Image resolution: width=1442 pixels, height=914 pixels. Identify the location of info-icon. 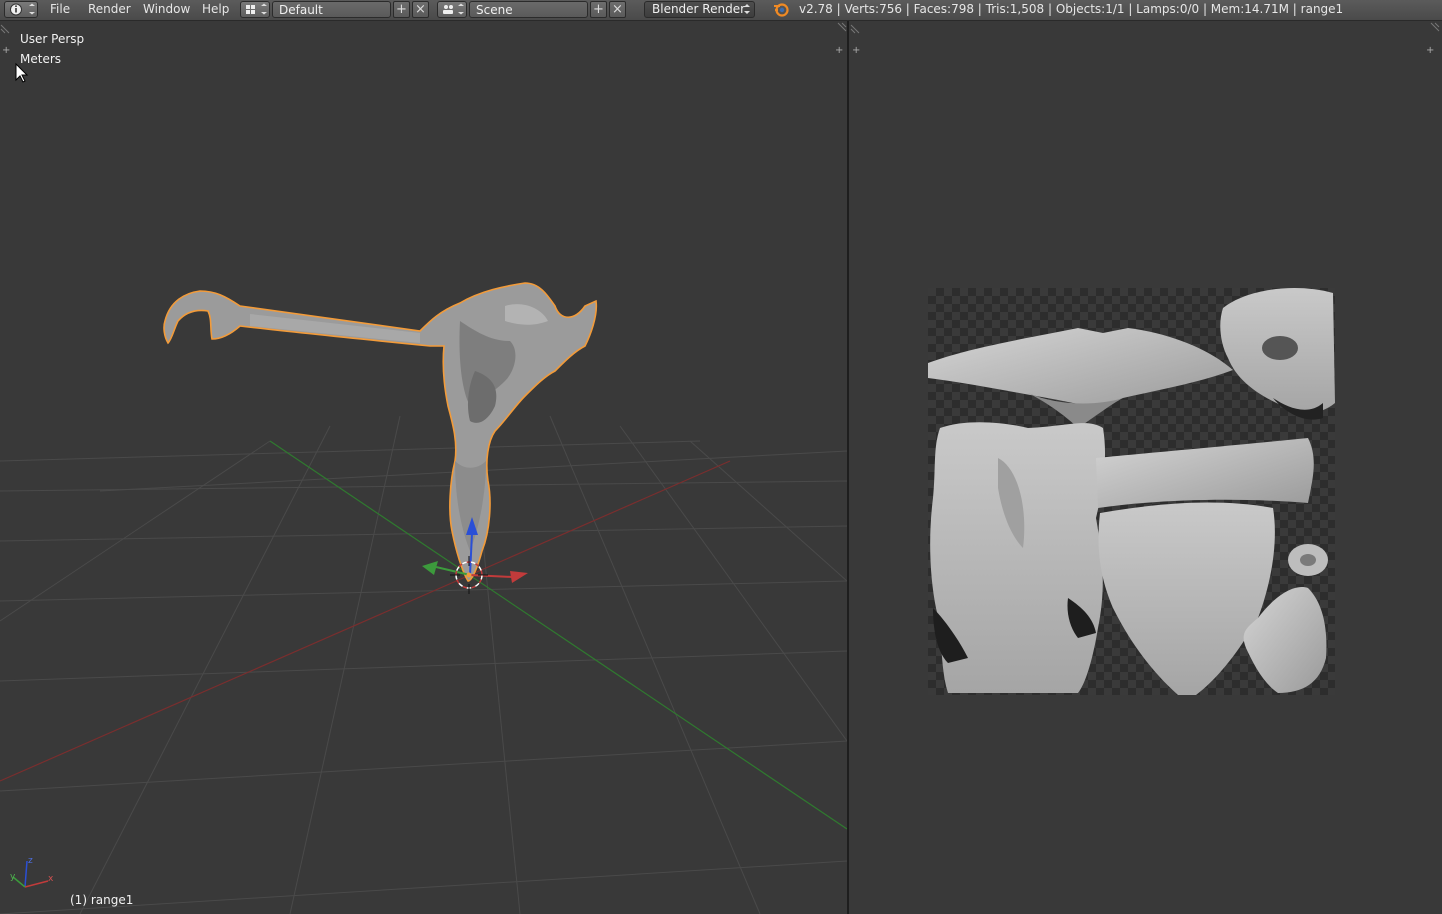
(22, 9).